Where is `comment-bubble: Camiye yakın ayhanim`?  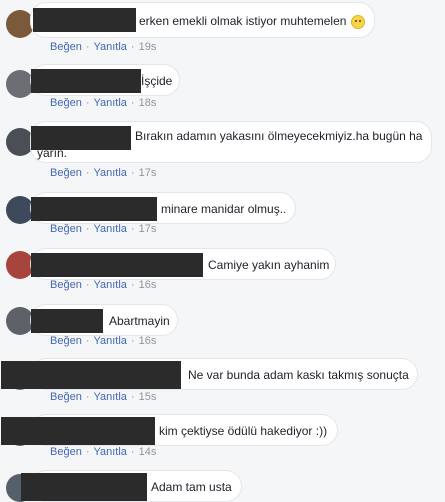 comment-bubble: Camiye yakın ayhanim is located at coordinates (183, 264).